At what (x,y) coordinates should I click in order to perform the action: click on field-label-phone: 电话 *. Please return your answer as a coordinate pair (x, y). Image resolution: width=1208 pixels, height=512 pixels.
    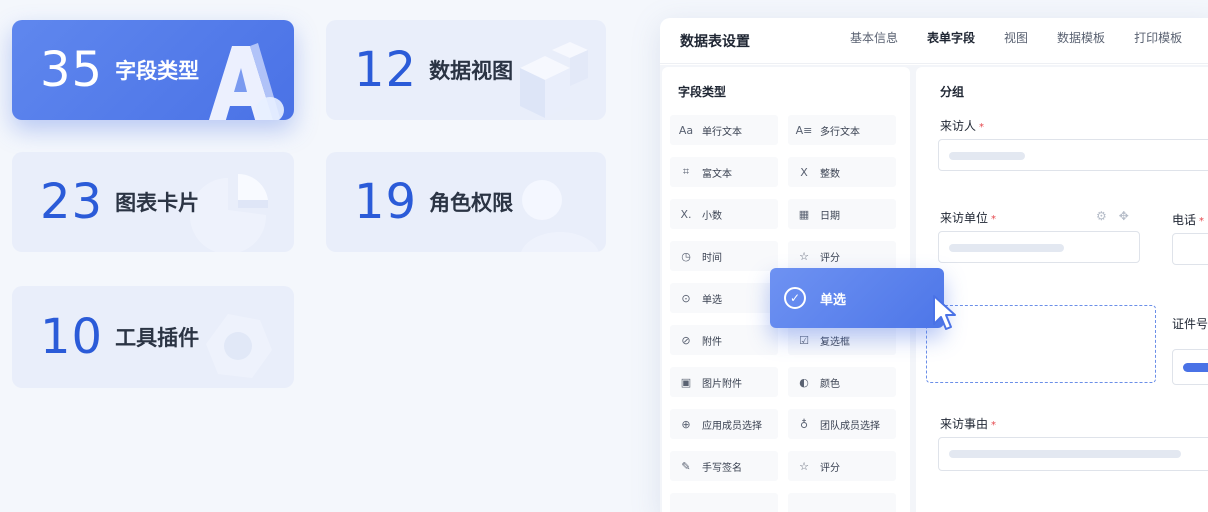
    Looking at the image, I should click on (1188, 219).